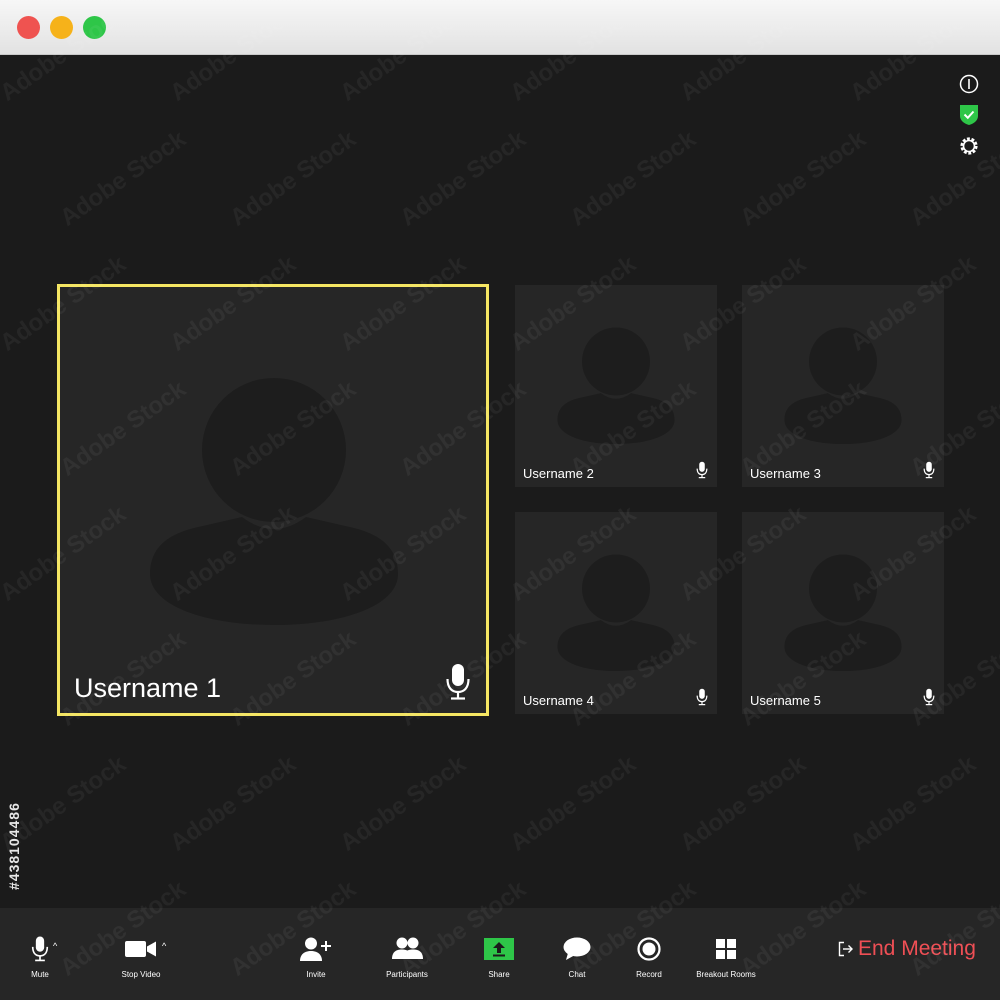  Describe the element at coordinates (649, 949) in the screenshot. I see `record-icon` at that location.